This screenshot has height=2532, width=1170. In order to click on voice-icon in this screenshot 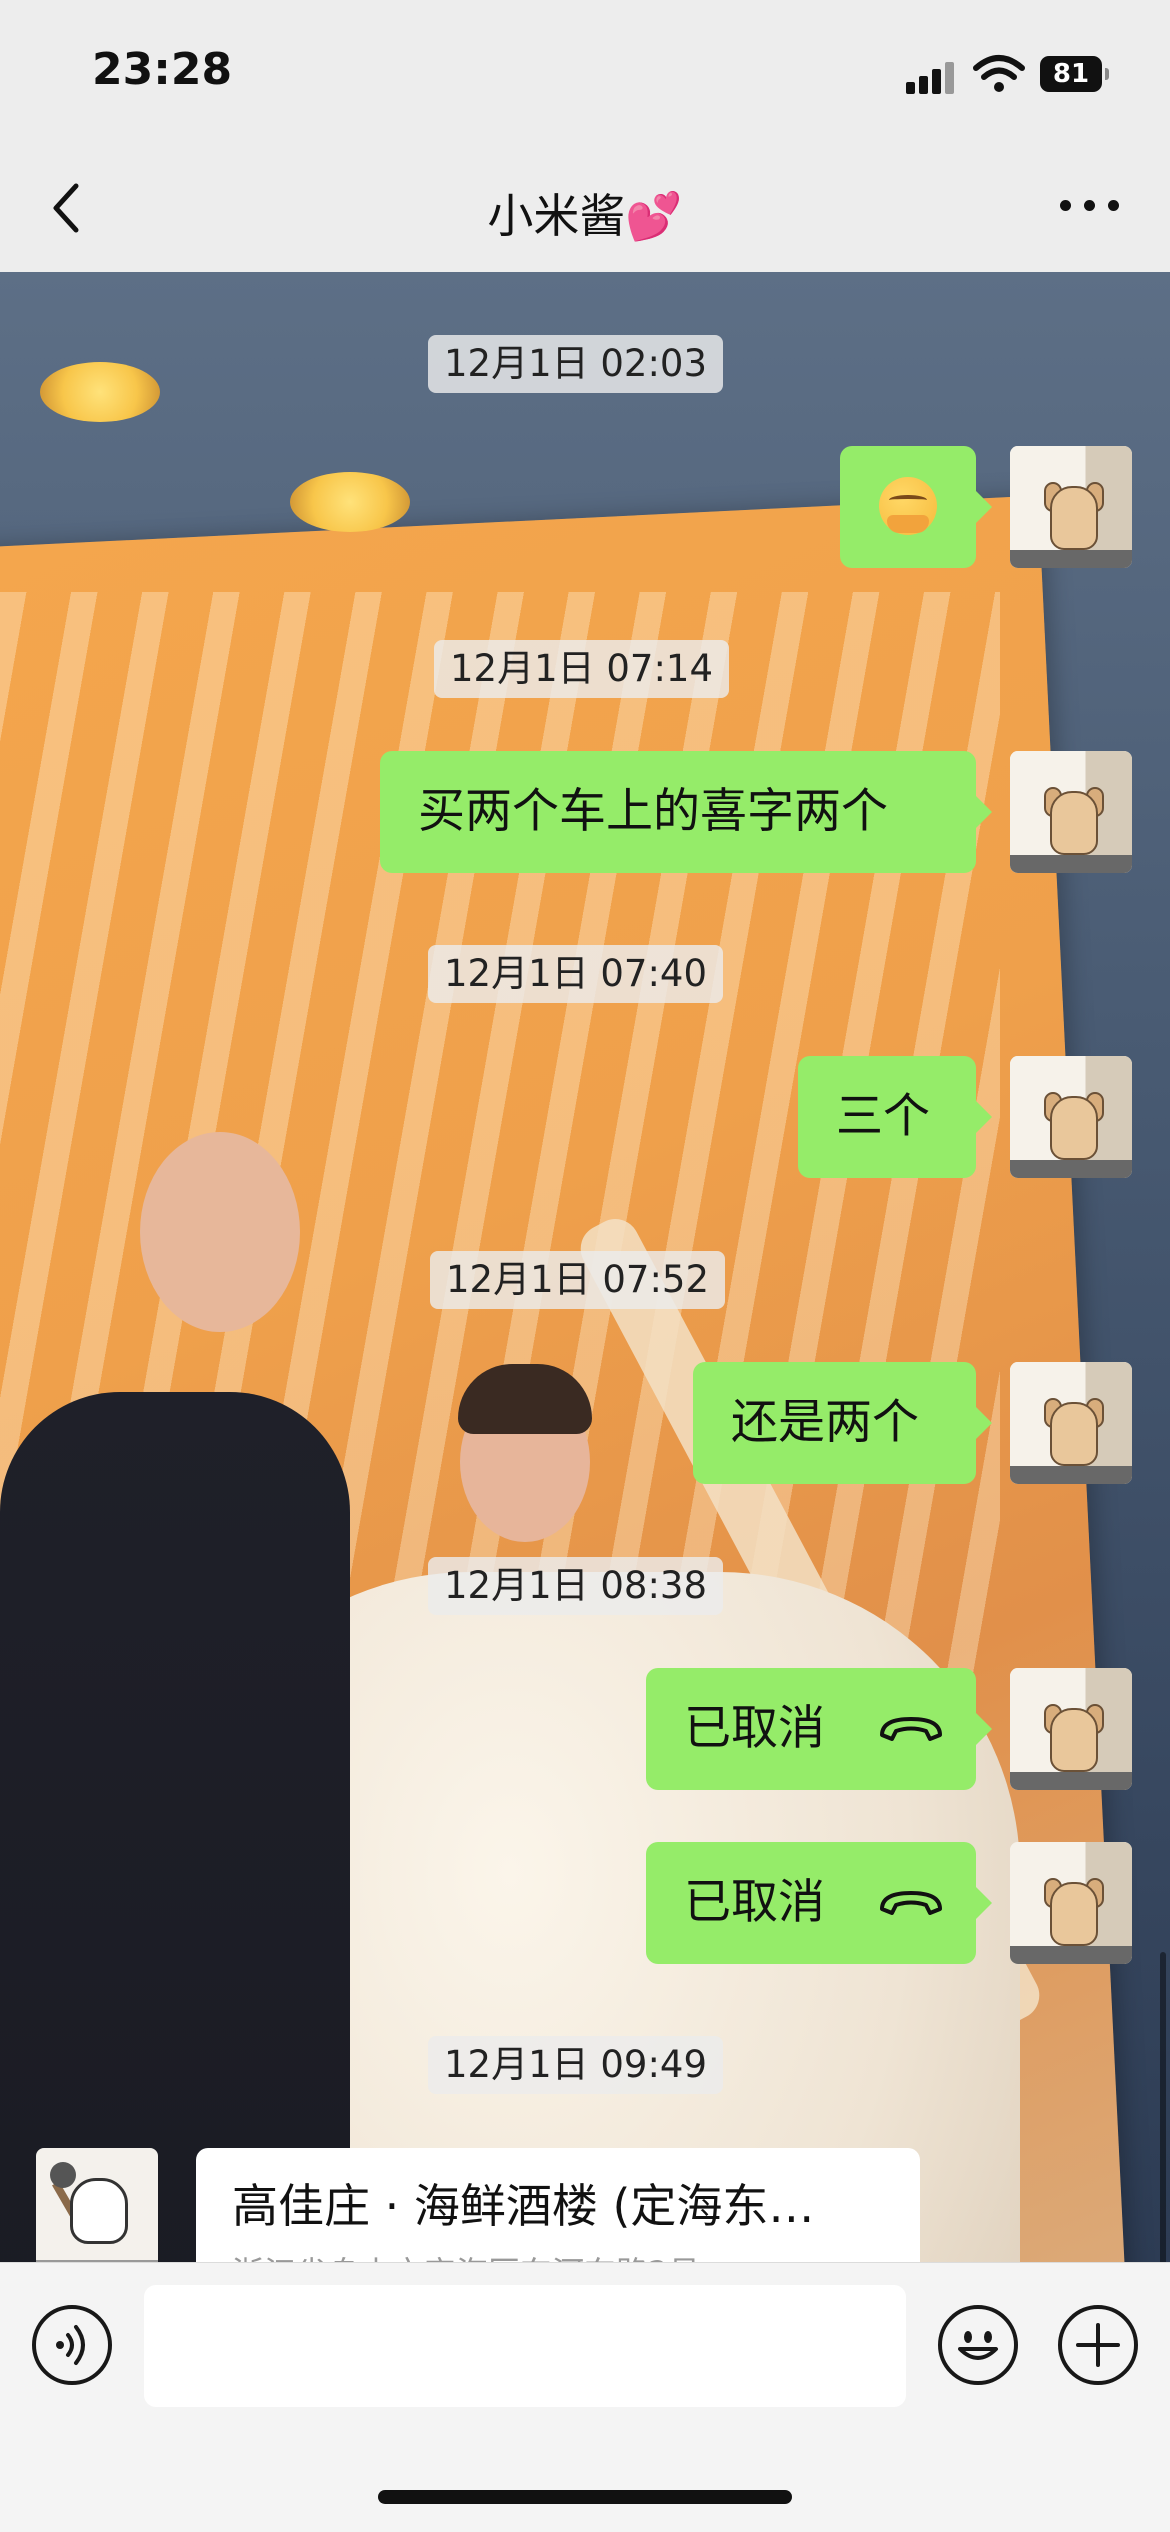, I will do `click(72, 2345)`.